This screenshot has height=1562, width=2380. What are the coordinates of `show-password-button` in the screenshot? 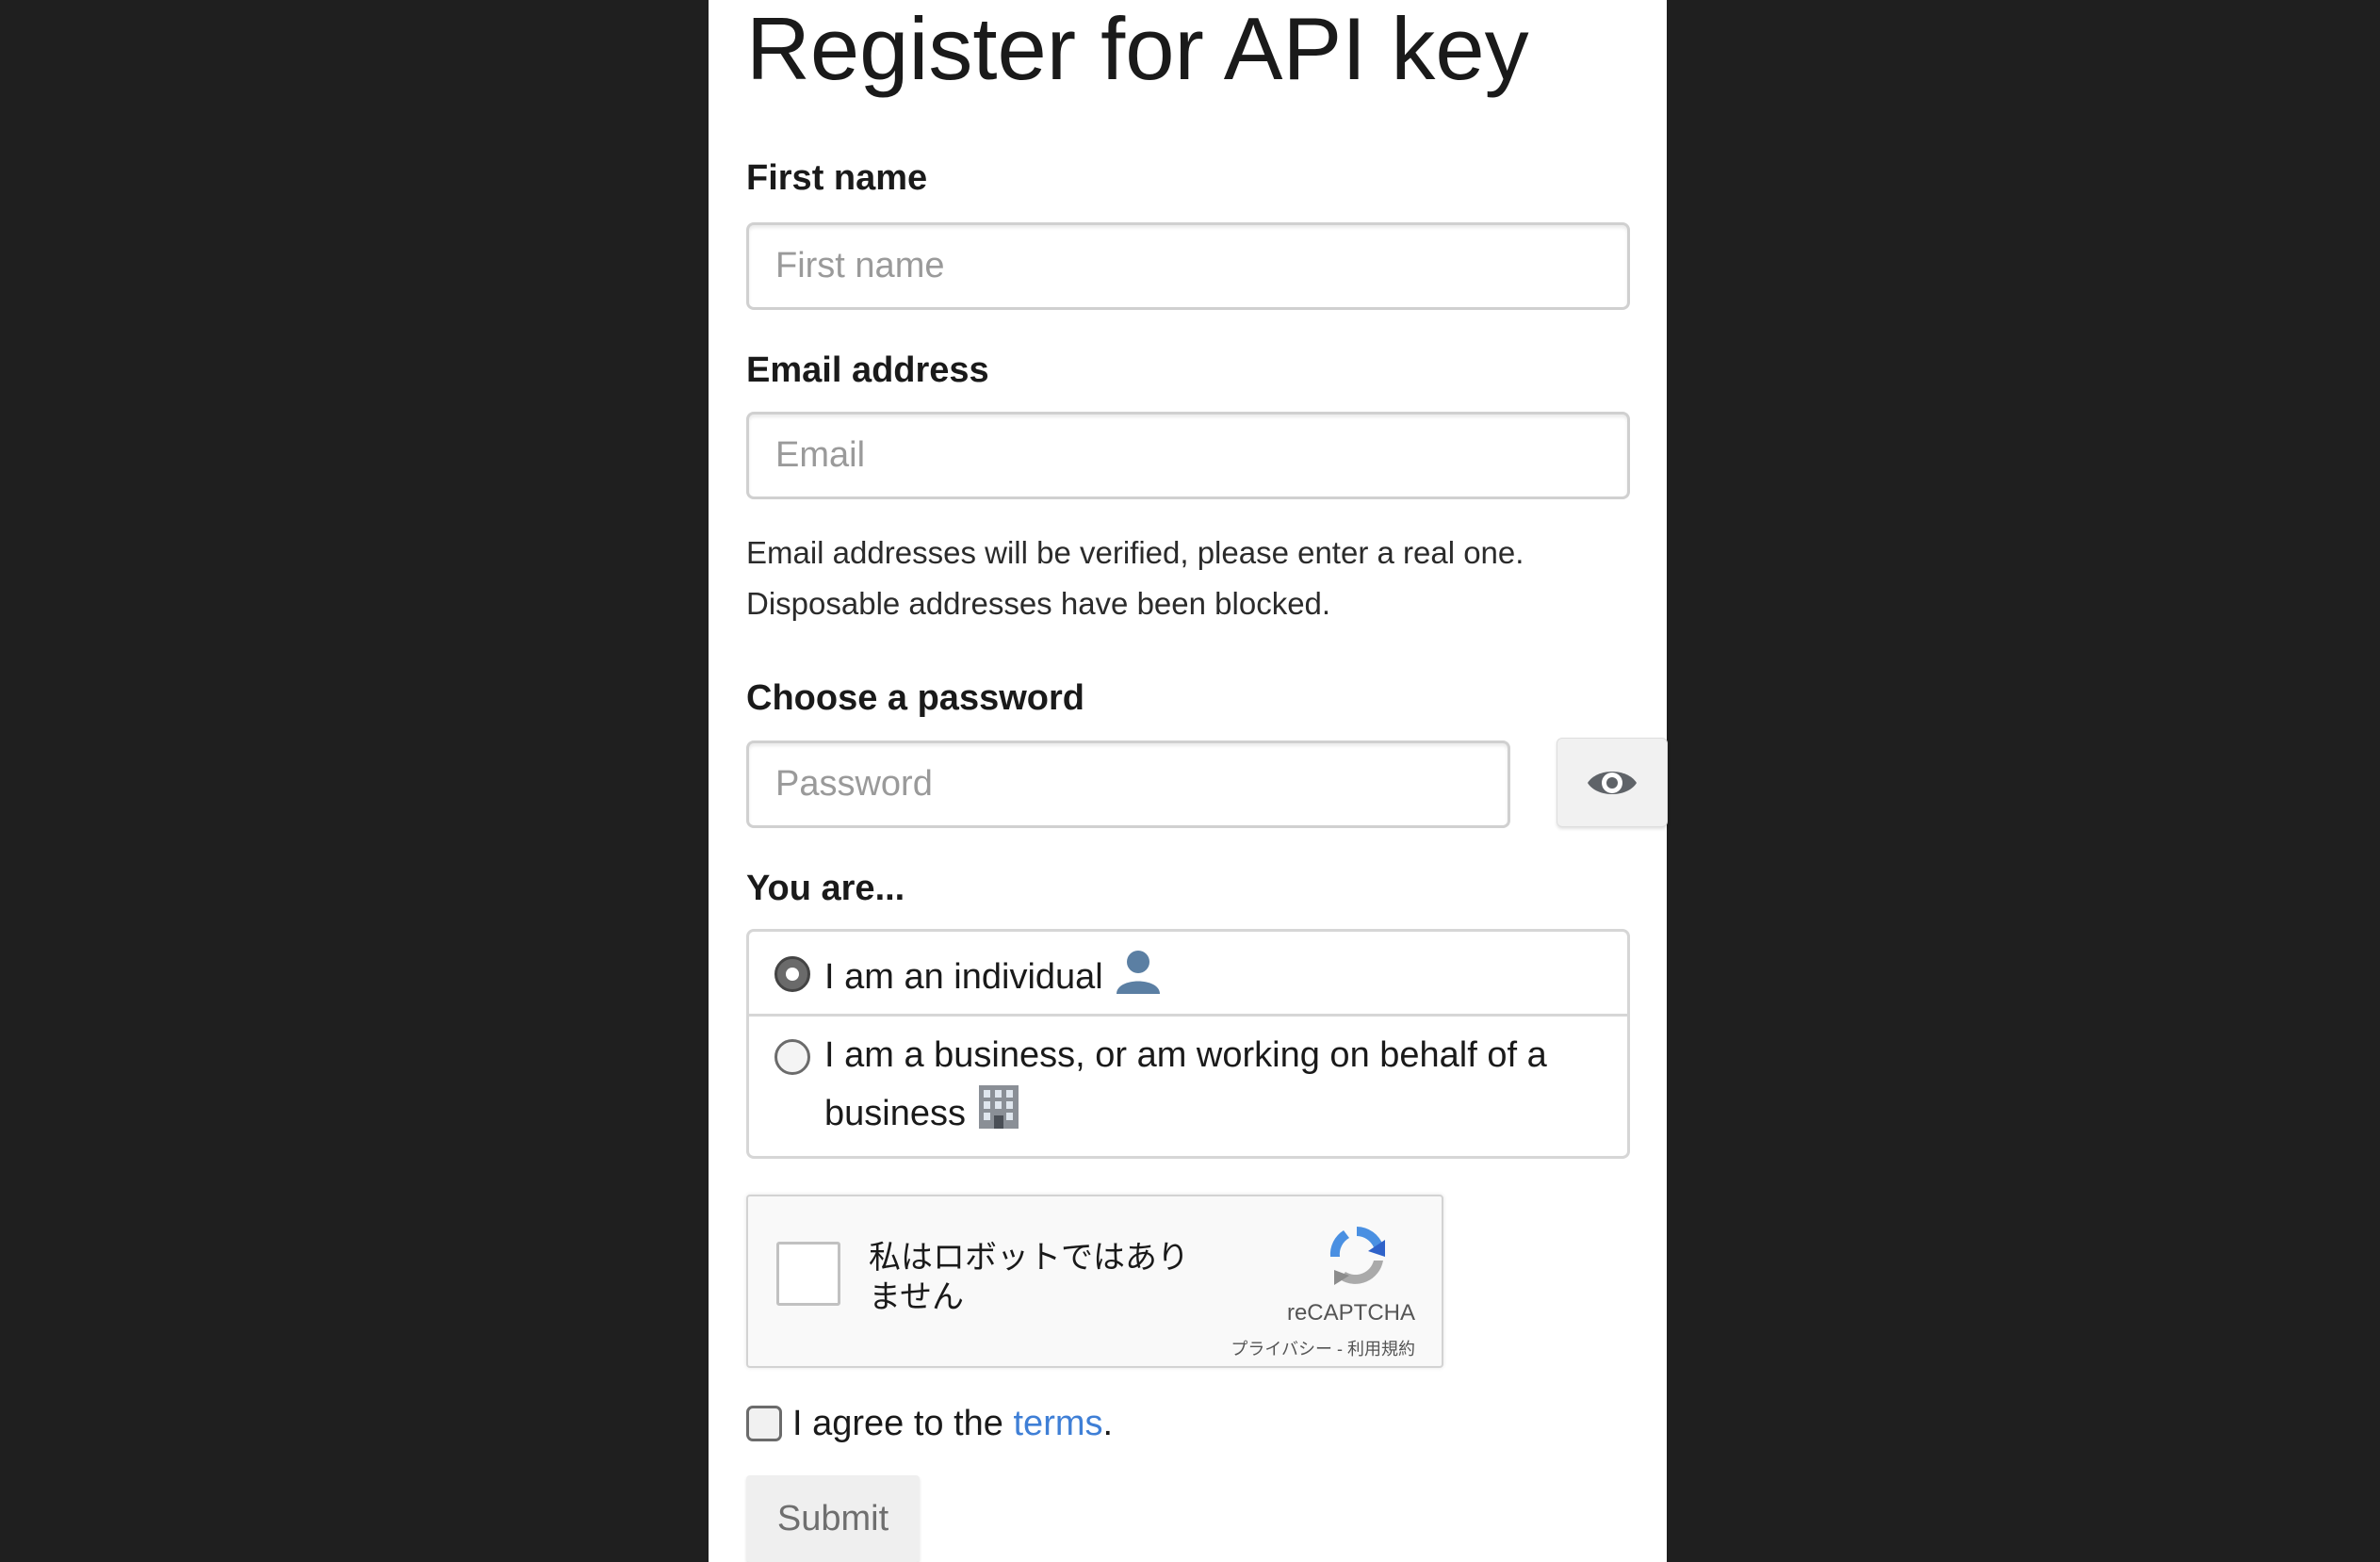 It's located at (1612, 782).